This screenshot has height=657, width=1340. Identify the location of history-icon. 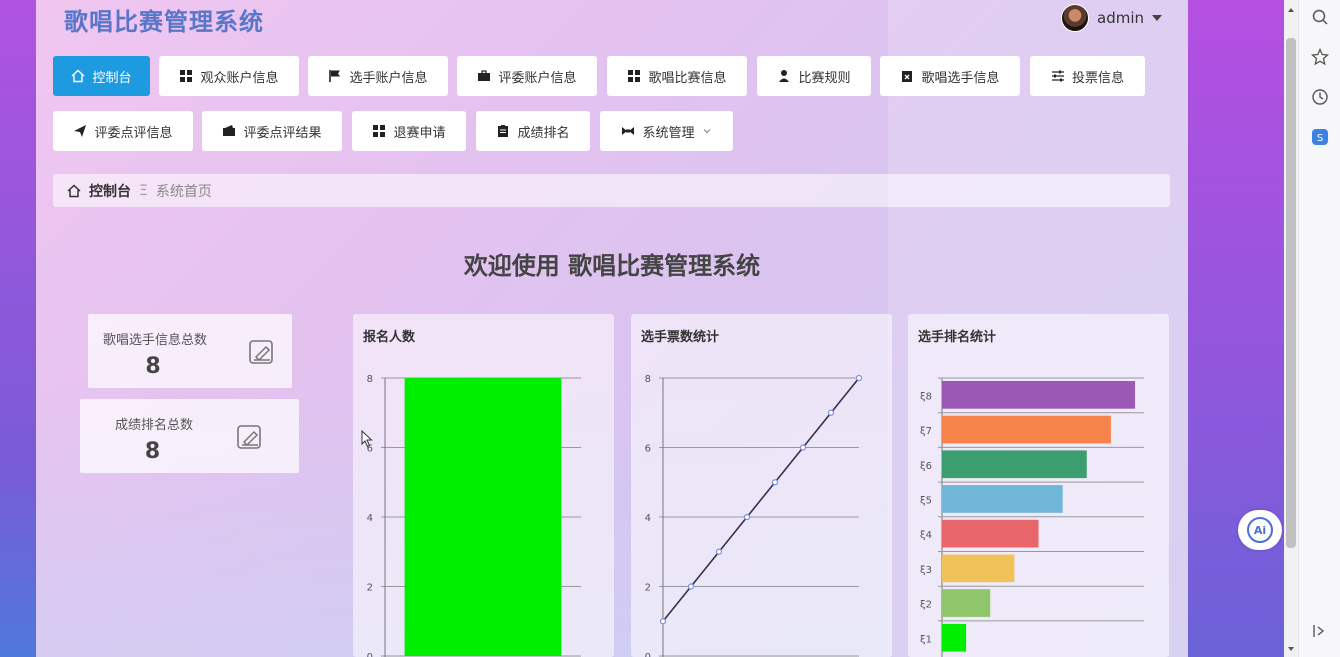
(1320, 97).